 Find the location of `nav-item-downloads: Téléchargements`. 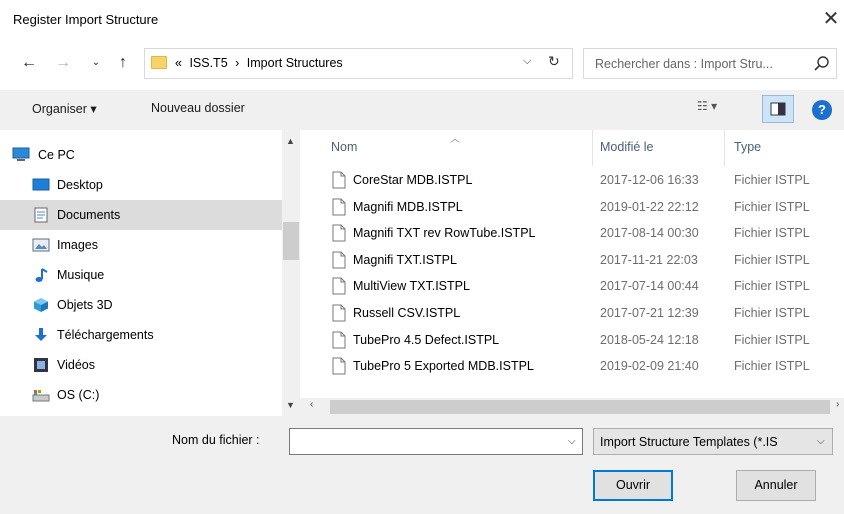

nav-item-downloads: Téléchargements is located at coordinates (141, 335).